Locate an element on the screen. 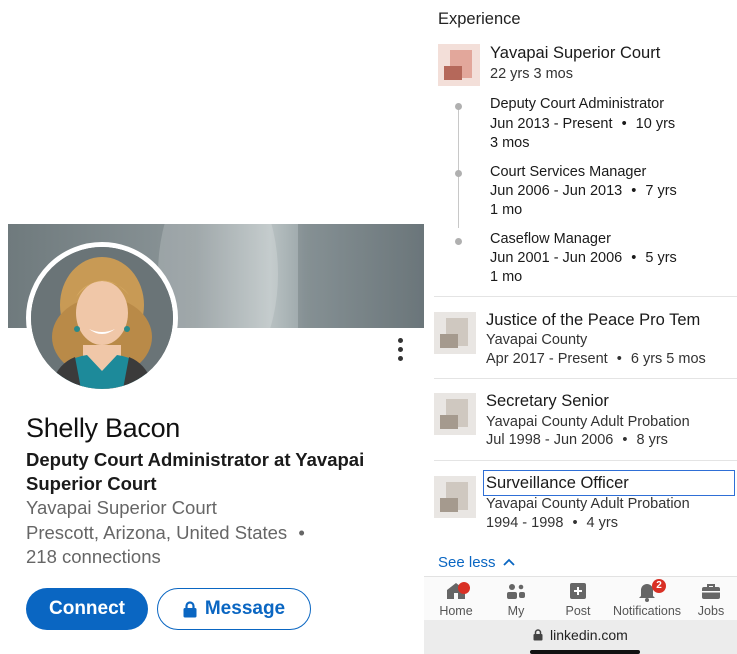  notifications-badge: 2 is located at coordinates (659, 586).